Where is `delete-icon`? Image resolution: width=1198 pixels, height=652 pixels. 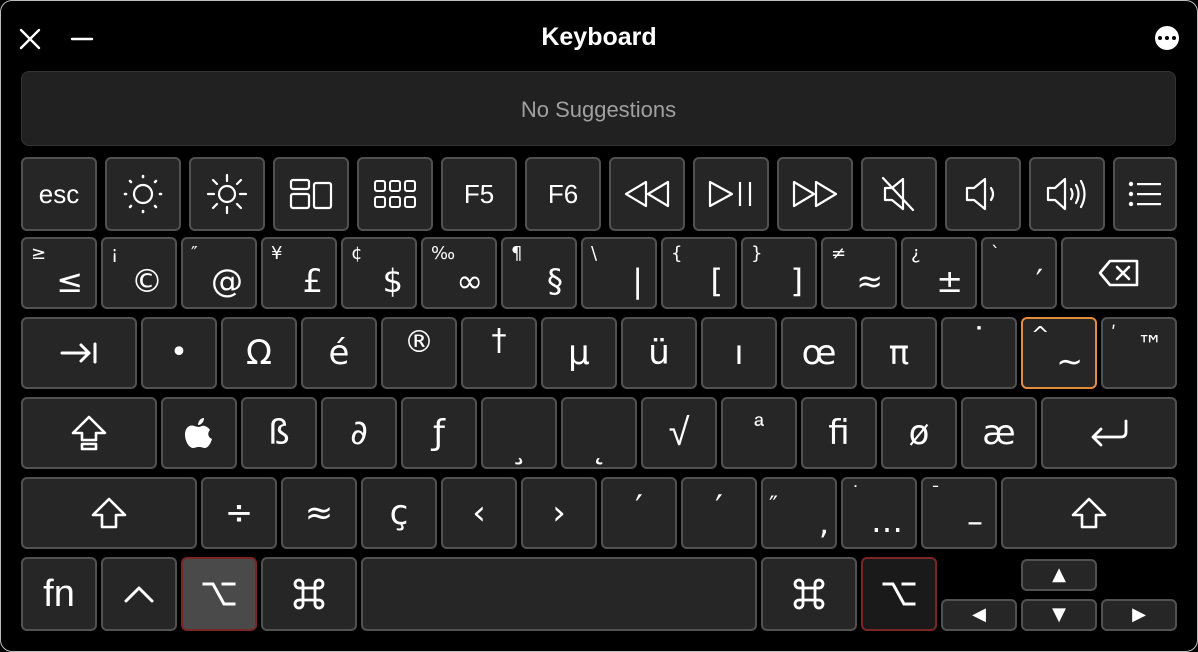 delete-icon is located at coordinates (1118, 273).